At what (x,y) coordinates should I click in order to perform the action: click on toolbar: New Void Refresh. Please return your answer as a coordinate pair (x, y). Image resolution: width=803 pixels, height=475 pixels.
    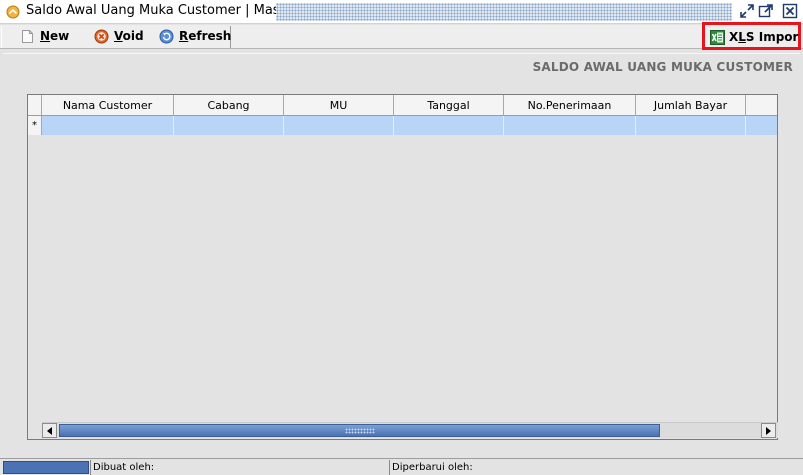
    Looking at the image, I should click on (401, 37).